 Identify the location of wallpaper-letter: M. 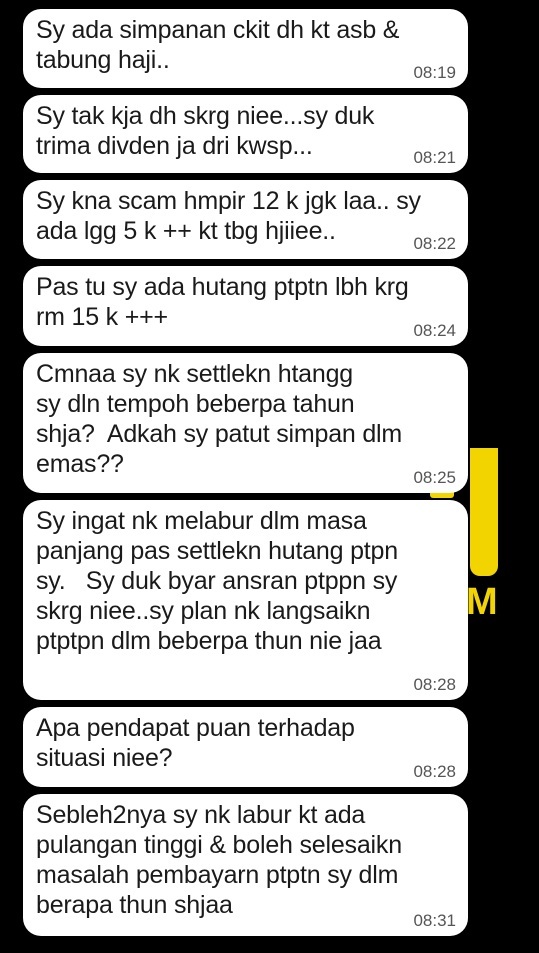
(482, 602).